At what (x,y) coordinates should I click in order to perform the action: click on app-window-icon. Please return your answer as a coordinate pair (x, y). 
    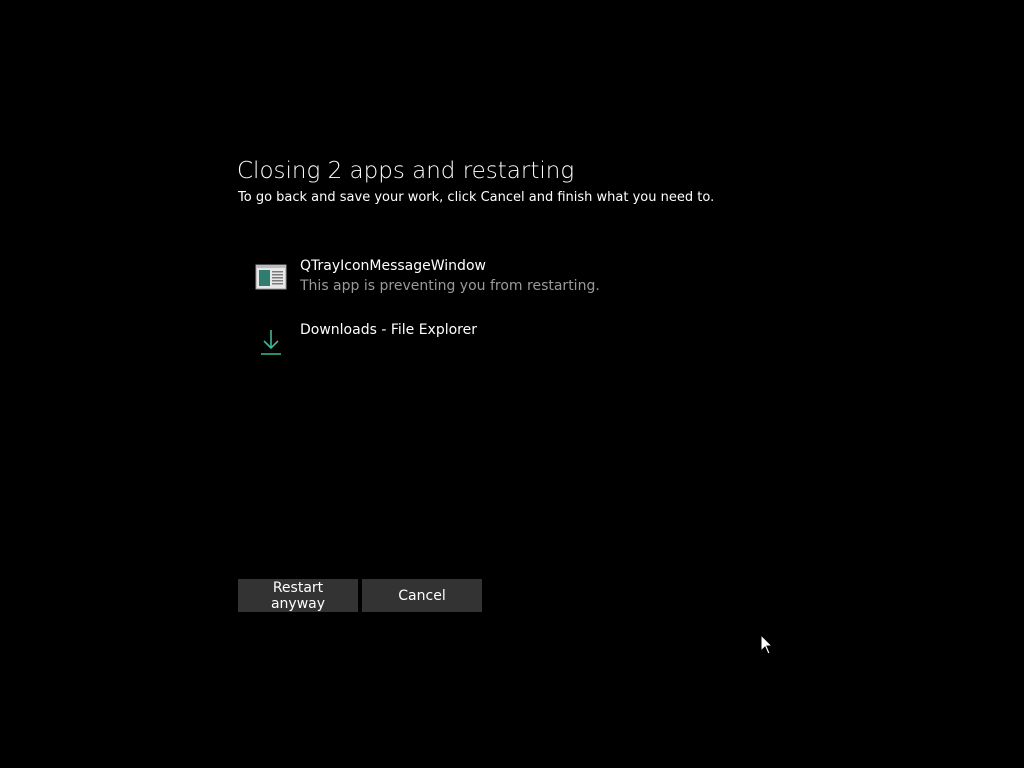
    Looking at the image, I should click on (271, 277).